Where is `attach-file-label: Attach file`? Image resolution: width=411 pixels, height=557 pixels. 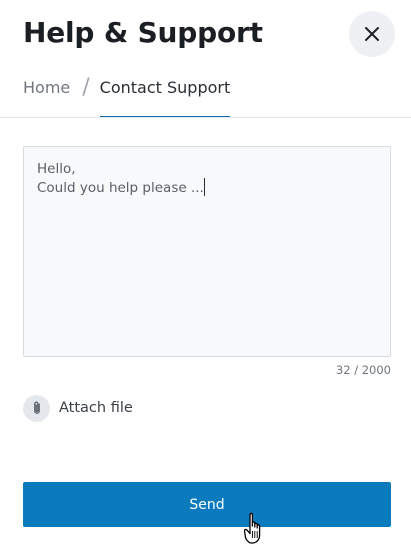
attach-file-label: Attach file is located at coordinates (96, 408).